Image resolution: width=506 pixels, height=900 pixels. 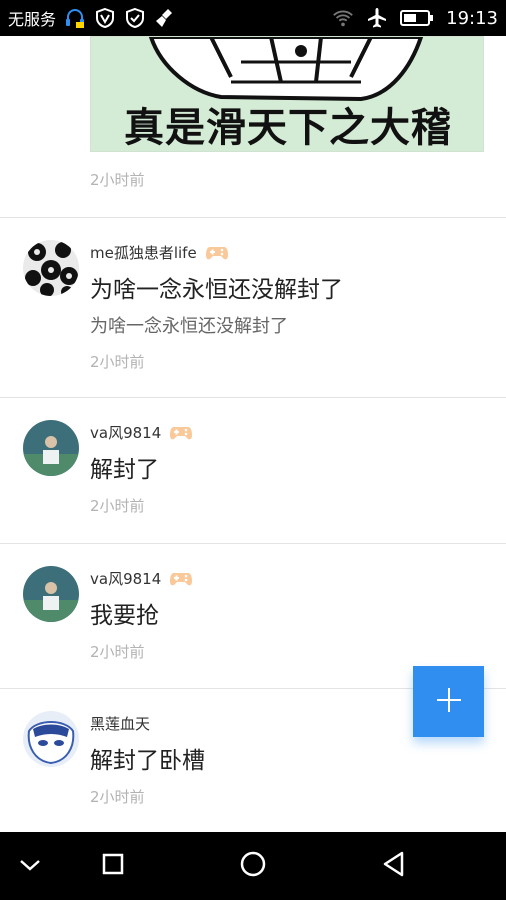 I want to click on status-left: 无服务, so click(x=92, y=18).